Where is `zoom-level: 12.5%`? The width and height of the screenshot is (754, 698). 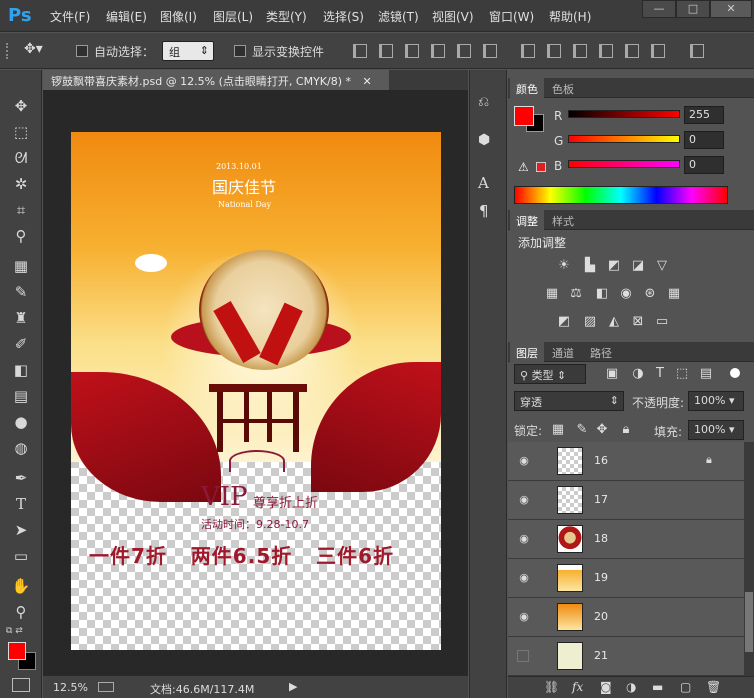 zoom-level: 12.5% is located at coordinates (70, 687).